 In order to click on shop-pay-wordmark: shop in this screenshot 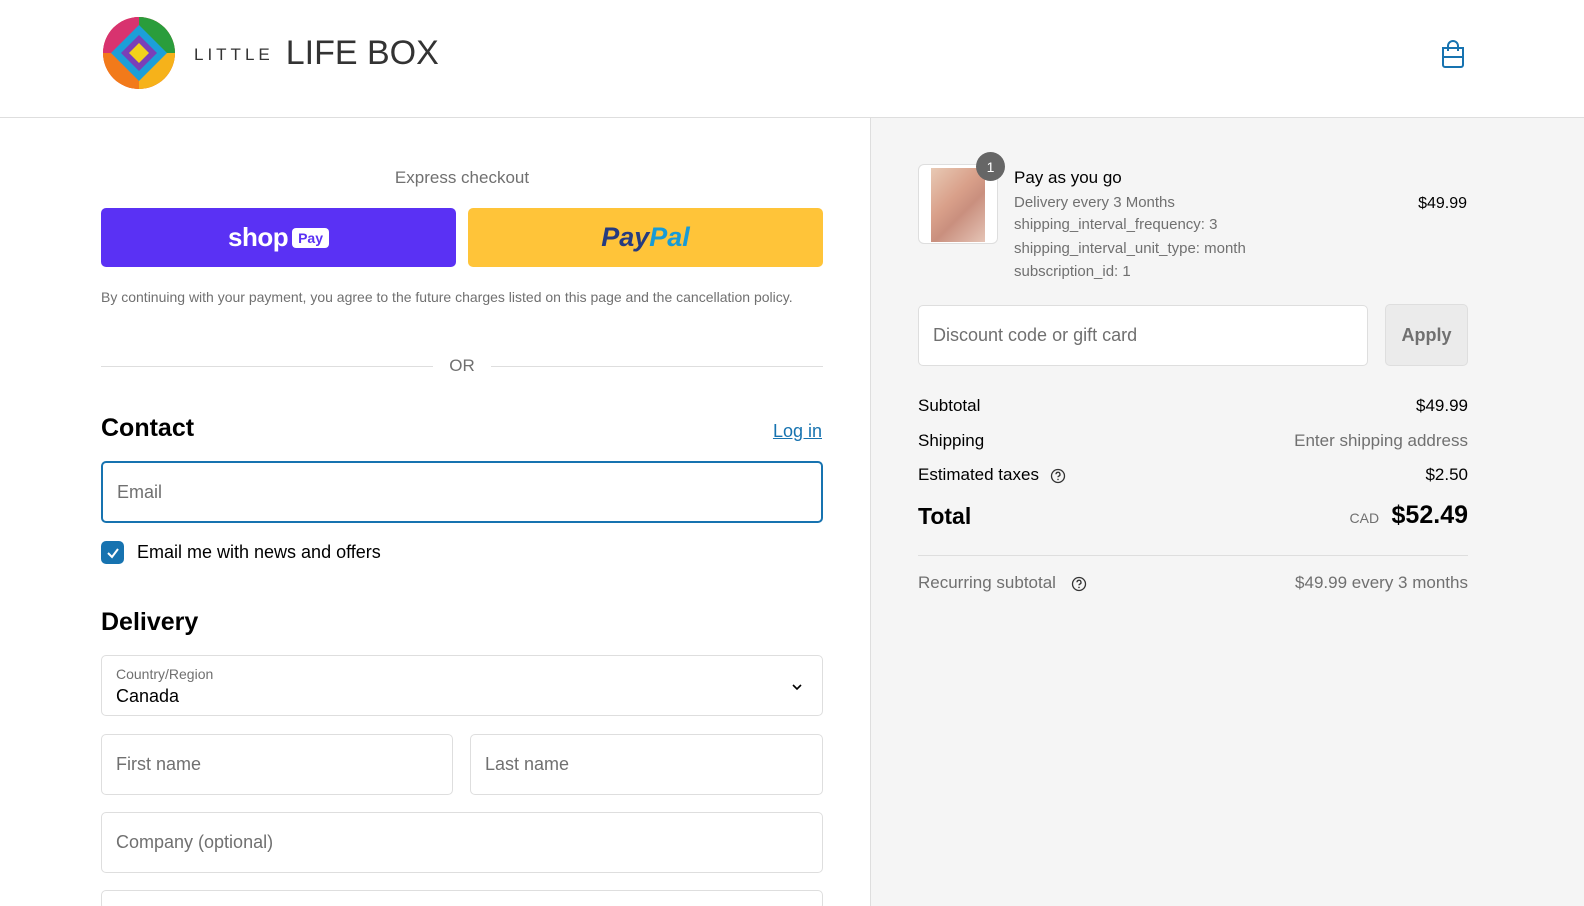, I will do `click(258, 237)`.